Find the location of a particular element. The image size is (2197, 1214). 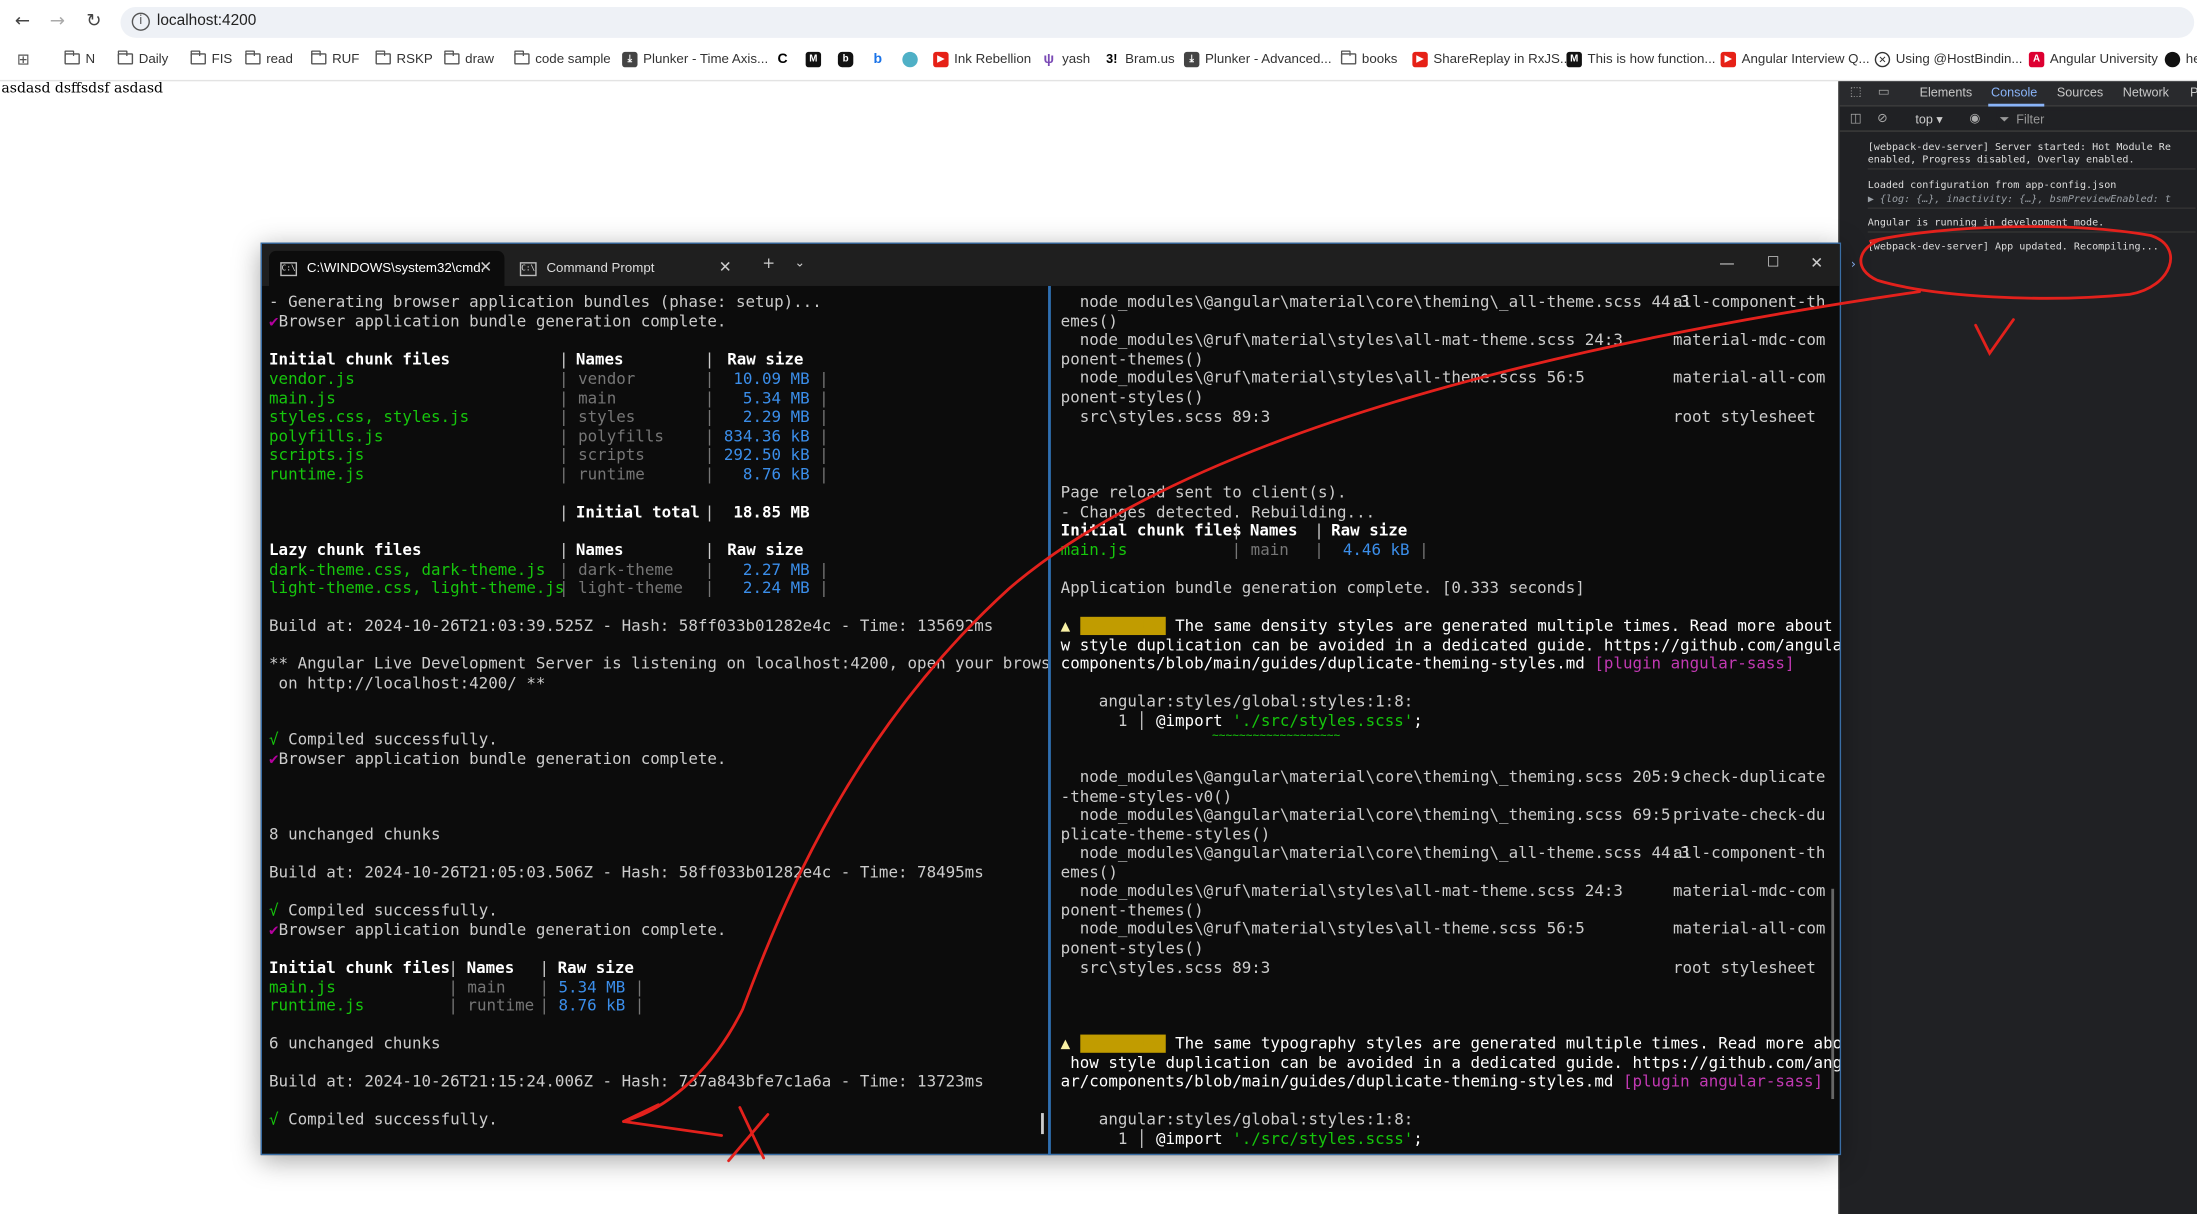

stack-trace-fn: private-check-du is located at coordinates (1749, 815).